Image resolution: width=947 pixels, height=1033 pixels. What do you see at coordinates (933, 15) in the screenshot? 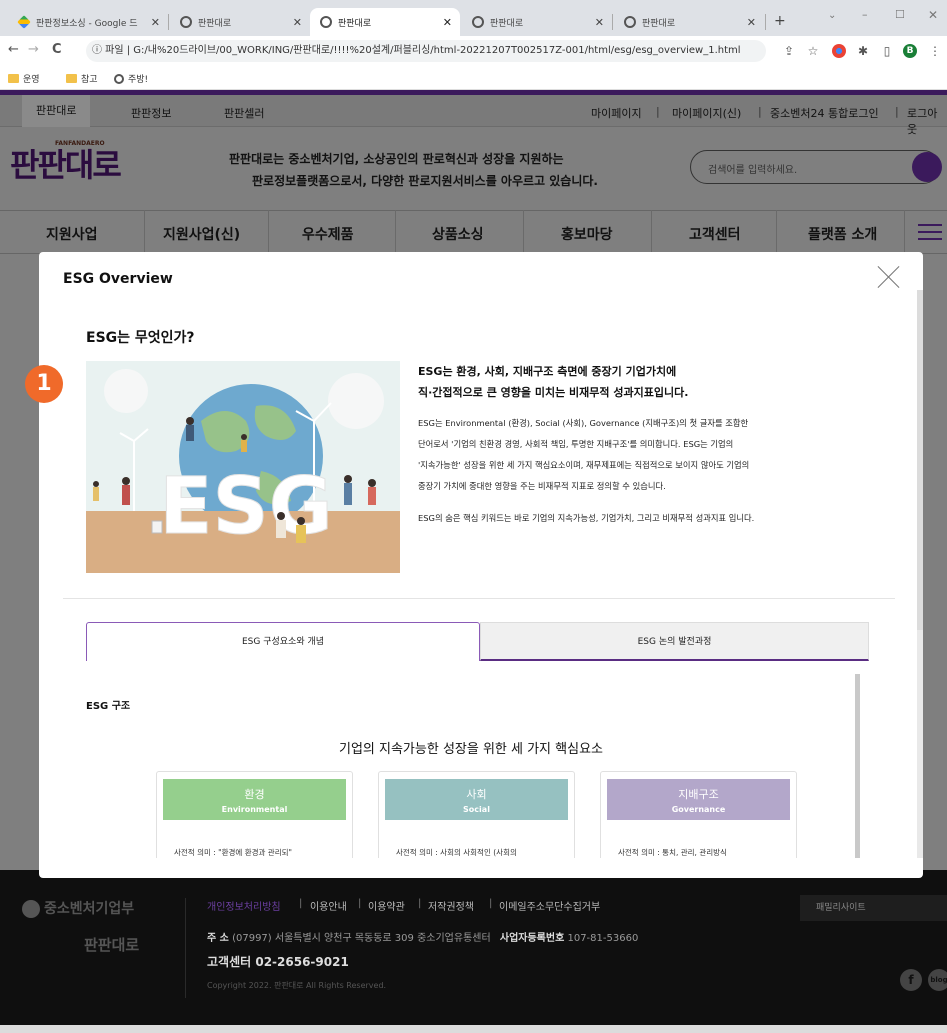
I see `close-window-icon: ✕` at bounding box center [933, 15].